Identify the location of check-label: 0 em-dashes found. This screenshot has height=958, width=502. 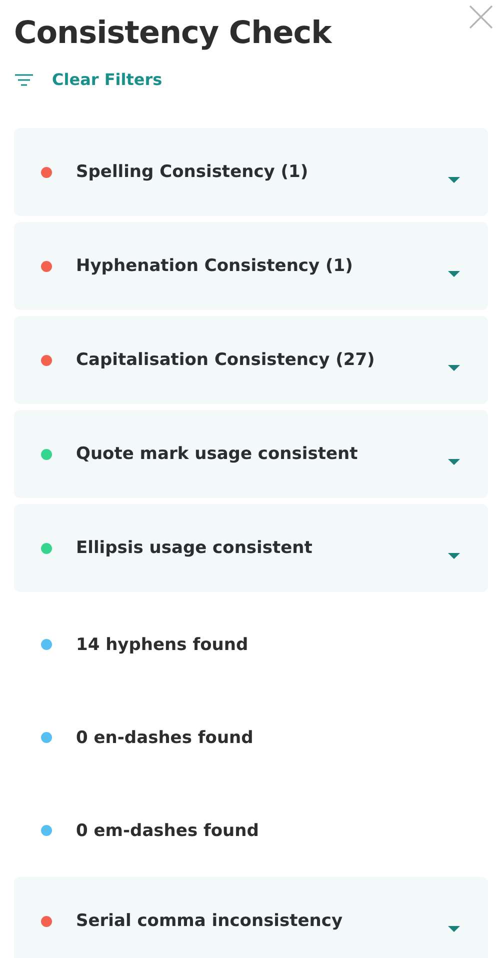
(167, 831).